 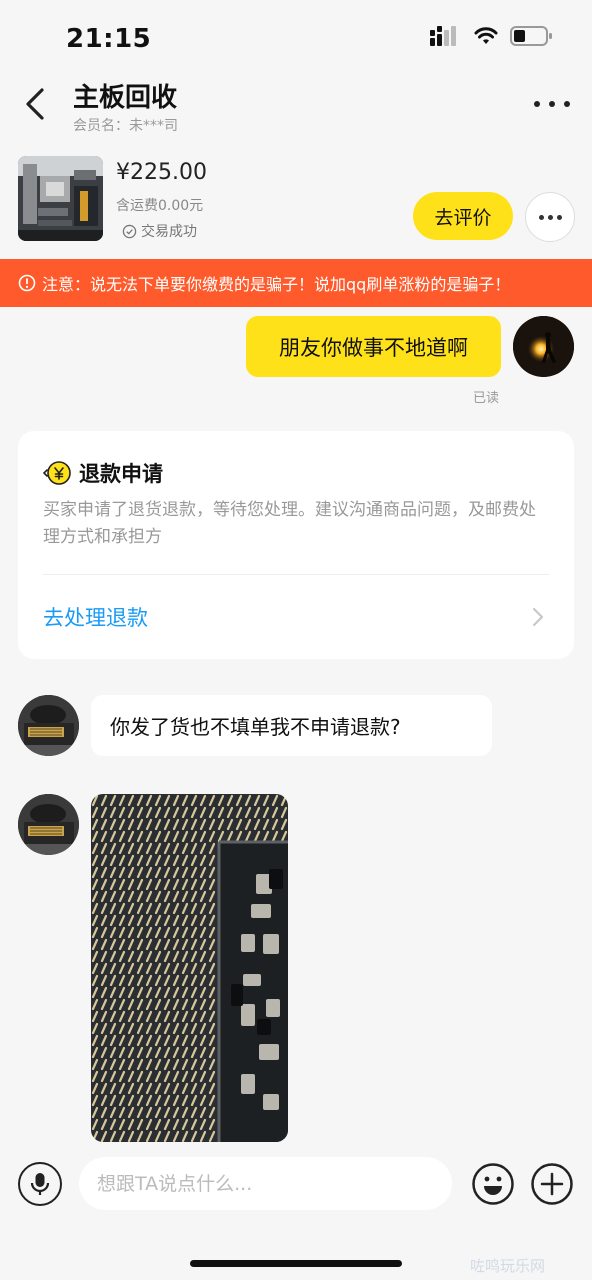 I want to click on read-status: 已读, so click(x=486, y=398).